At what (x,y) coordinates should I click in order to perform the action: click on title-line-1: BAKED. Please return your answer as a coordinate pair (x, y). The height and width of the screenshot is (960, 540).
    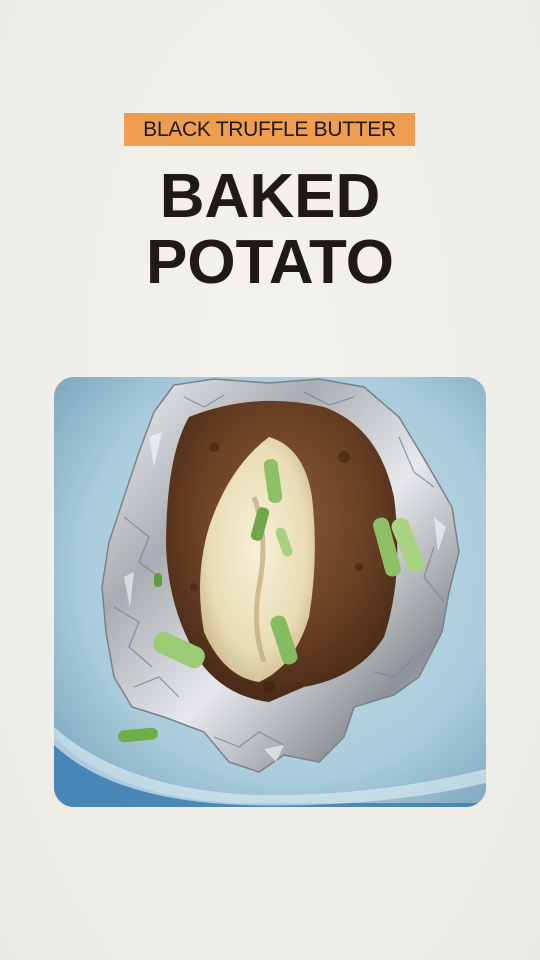
    Looking at the image, I should click on (270, 196).